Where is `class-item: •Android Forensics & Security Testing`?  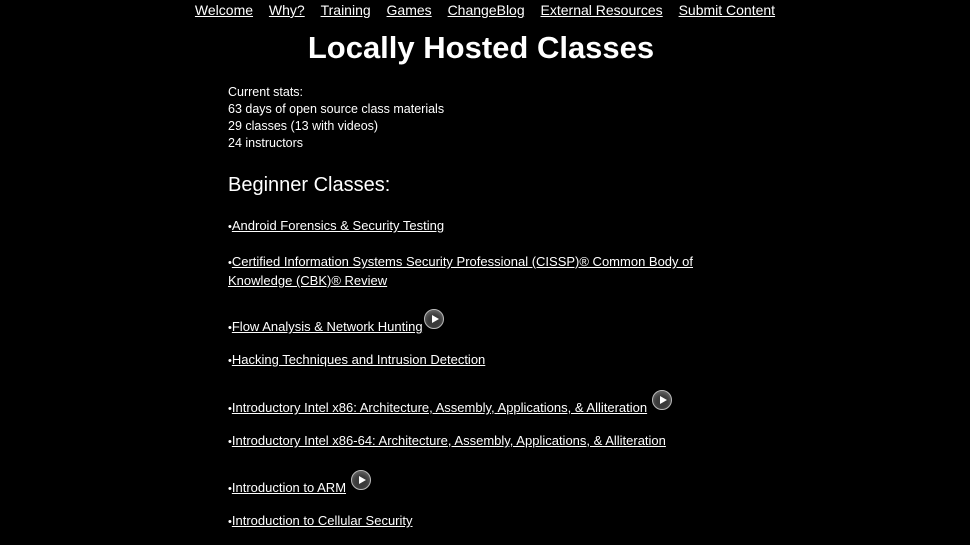 class-item: •Android Forensics & Security Testing is located at coordinates (468, 226).